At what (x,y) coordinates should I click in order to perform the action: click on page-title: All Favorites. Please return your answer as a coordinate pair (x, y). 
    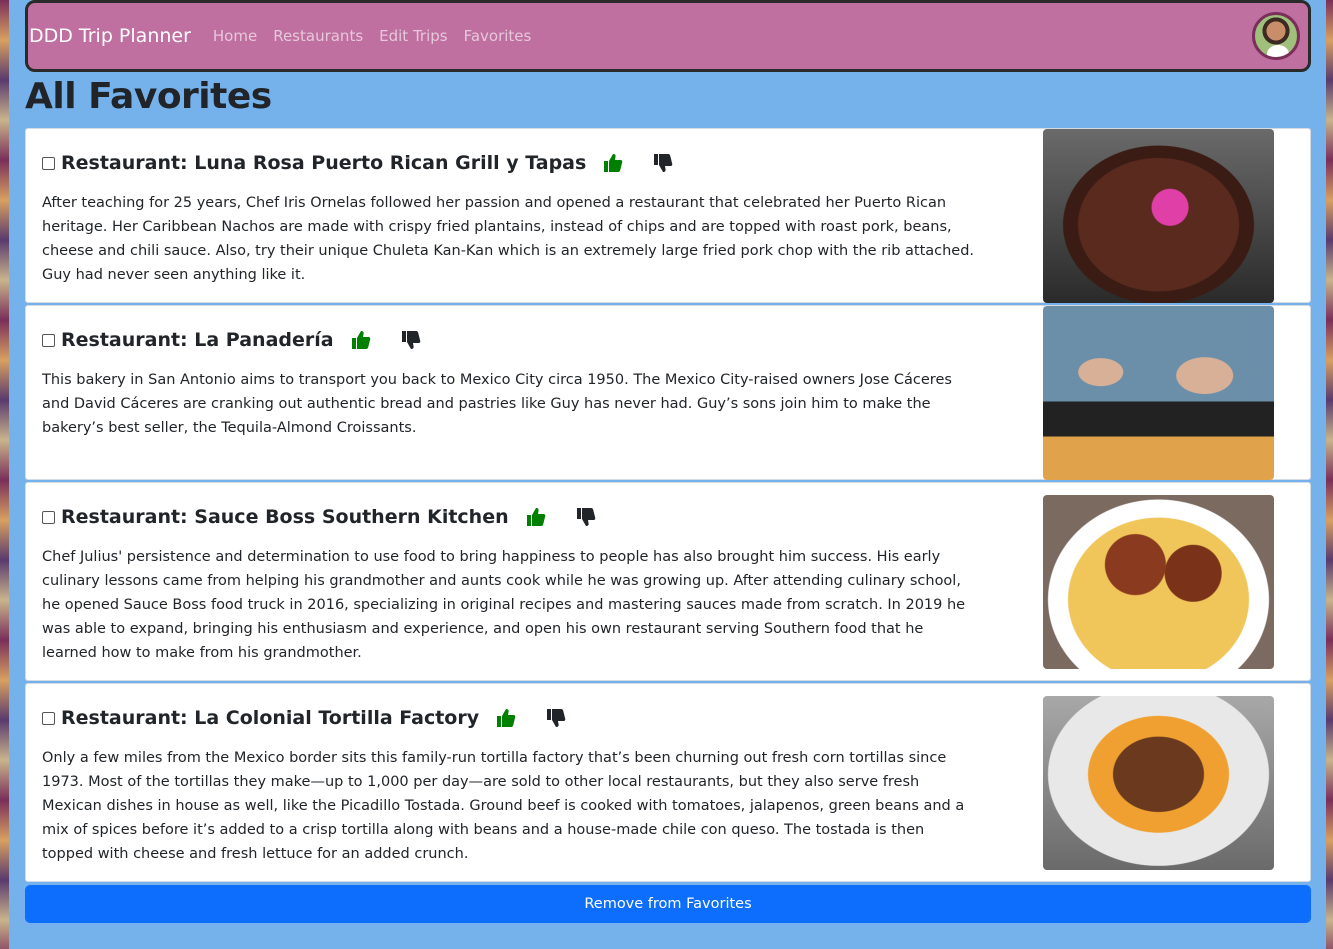
    Looking at the image, I should click on (148, 96).